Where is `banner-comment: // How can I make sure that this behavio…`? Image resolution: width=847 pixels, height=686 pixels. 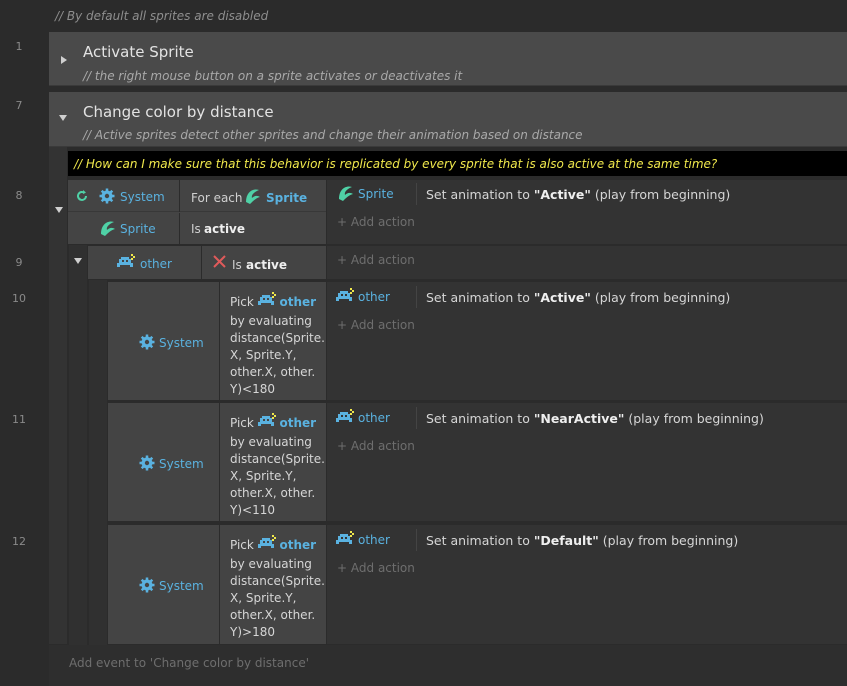 banner-comment: // How can I make sure that this behavio… is located at coordinates (457, 163).